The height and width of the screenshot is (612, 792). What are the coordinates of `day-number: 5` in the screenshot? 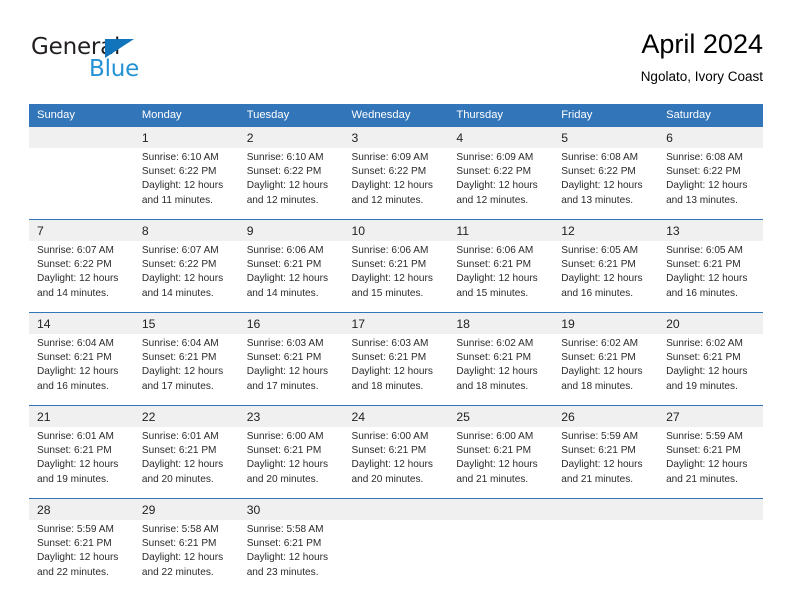 It's located at (606, 137).